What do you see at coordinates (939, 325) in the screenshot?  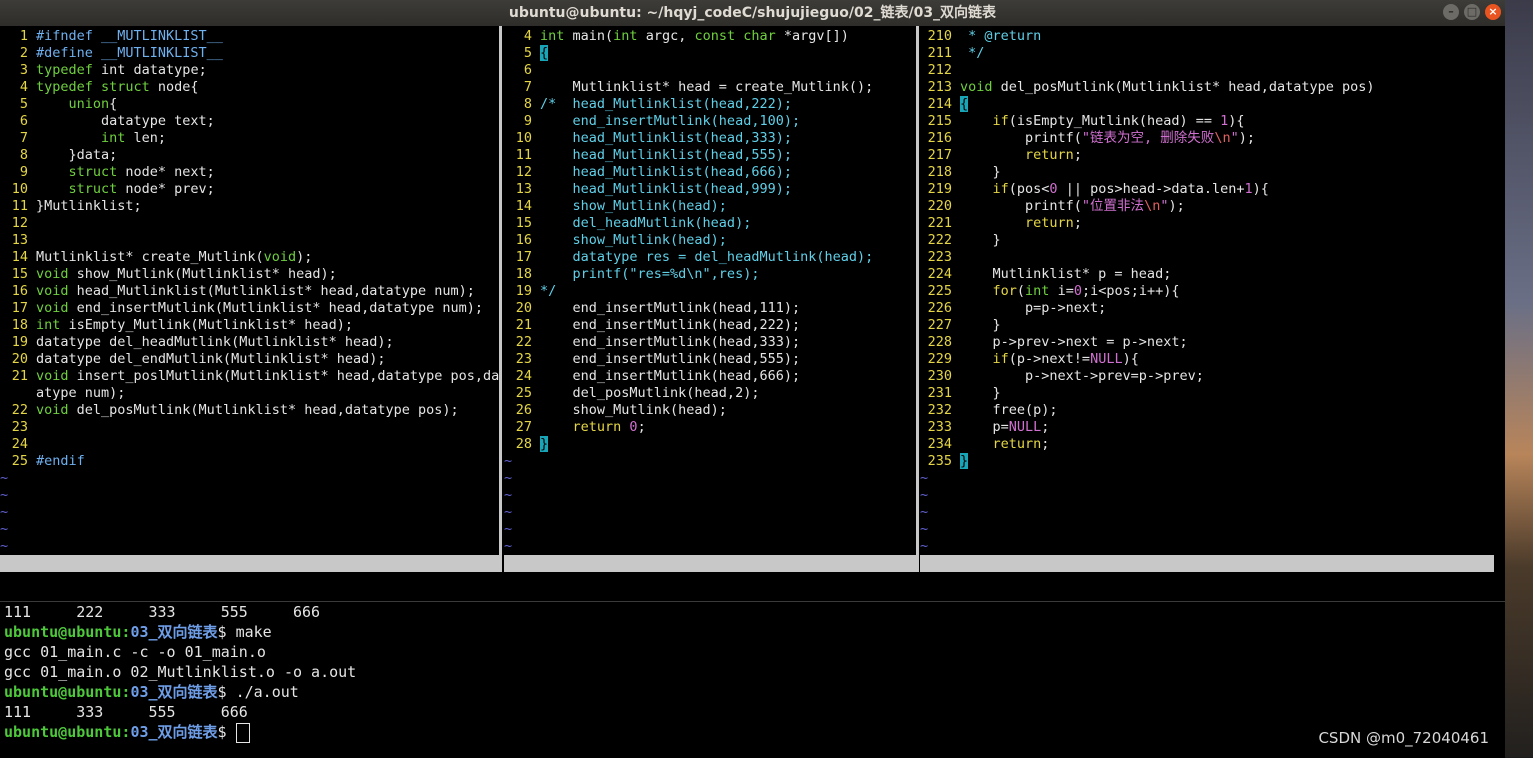 I see `line-number: 227` at bounding box center [939, 325].